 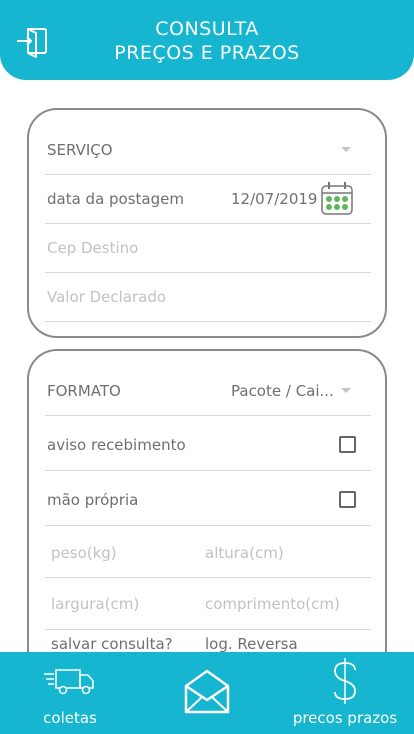 I want to click on servico-label: SERVIÇO, so click(x=80, y=150).